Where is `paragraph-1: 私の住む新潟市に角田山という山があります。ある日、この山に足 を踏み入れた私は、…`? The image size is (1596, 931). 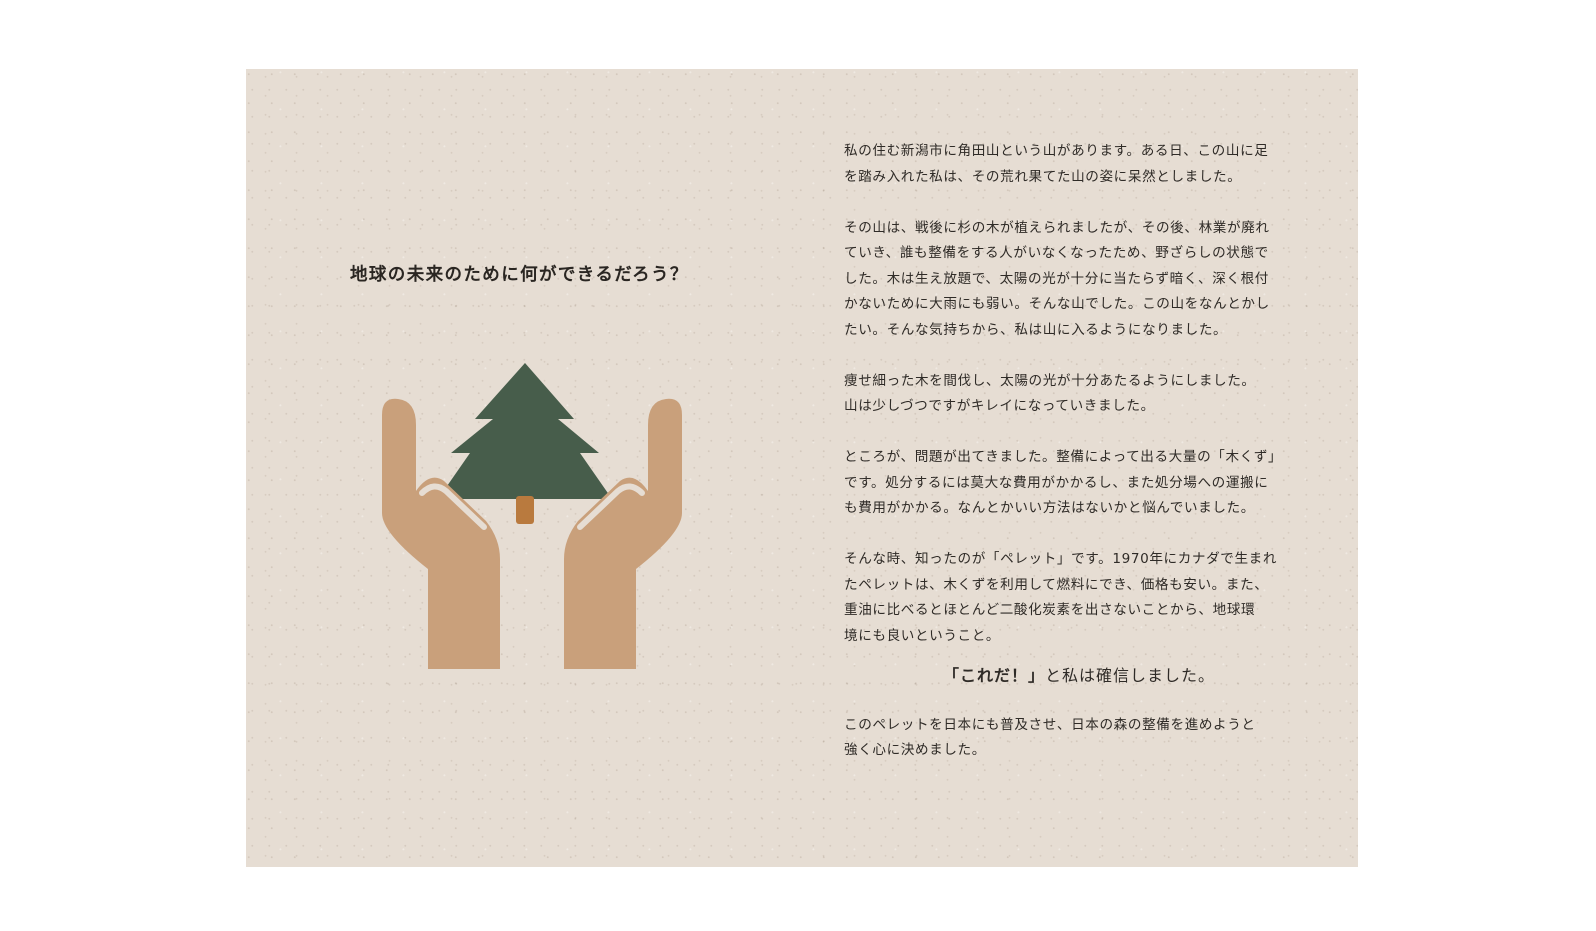 paragraph-1: 私の住む新潟市に角田山という山があります。ある日、この山に足 を踏み入れた私は、… is located at coordinates (1056, 164).